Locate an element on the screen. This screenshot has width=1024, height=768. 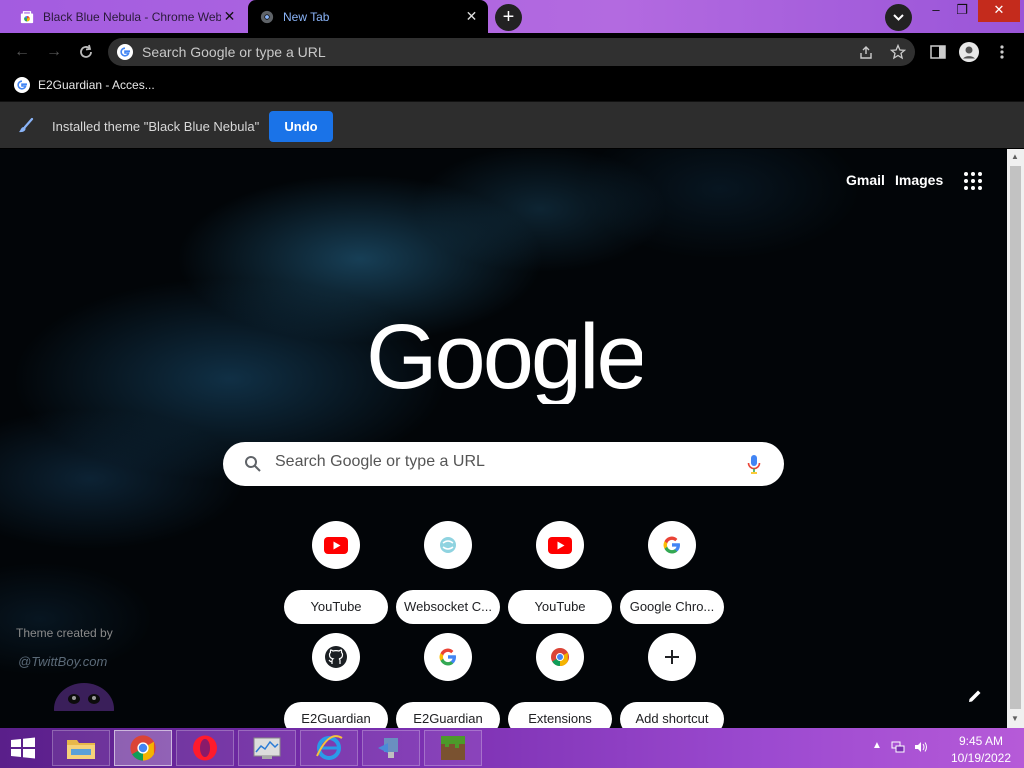
infobar-message: Installed theme "Black Blue Nebula" is located at coordinates (156, 126).